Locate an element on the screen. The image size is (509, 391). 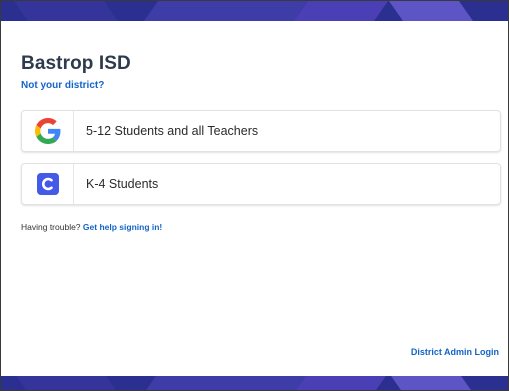
clever-c-glyph is located at coordinates (47, 184).